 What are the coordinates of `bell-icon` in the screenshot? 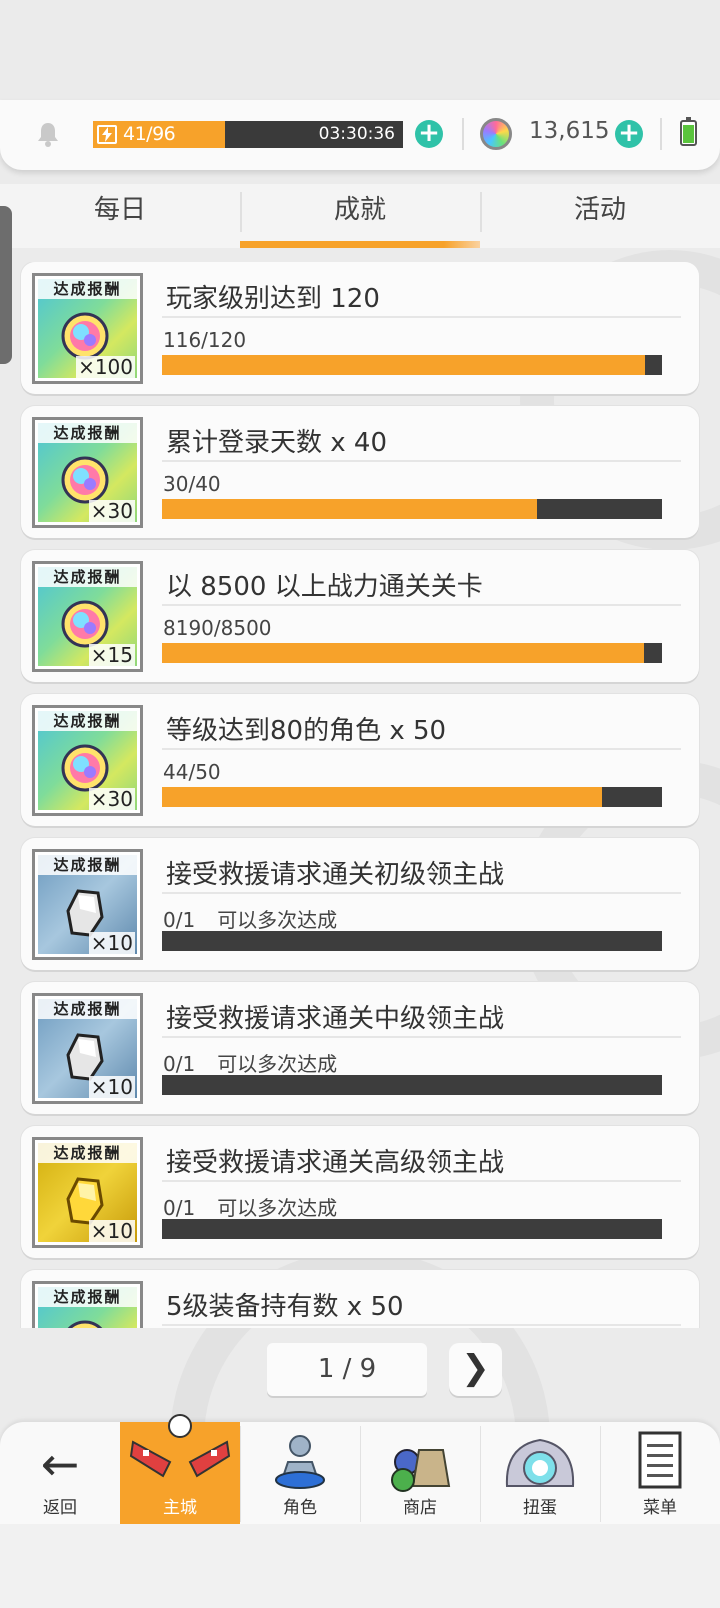 It's located at (48, 134).